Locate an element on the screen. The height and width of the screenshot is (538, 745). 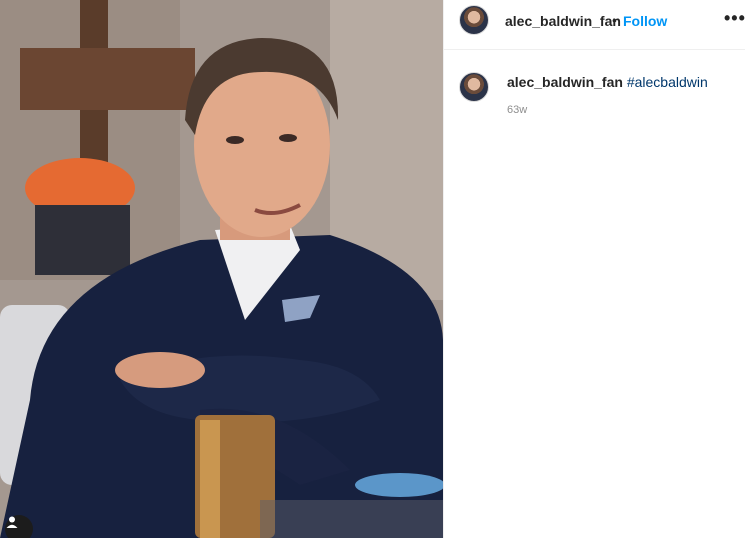
more-options-icon: ••• is located at coordinates (734, 18).